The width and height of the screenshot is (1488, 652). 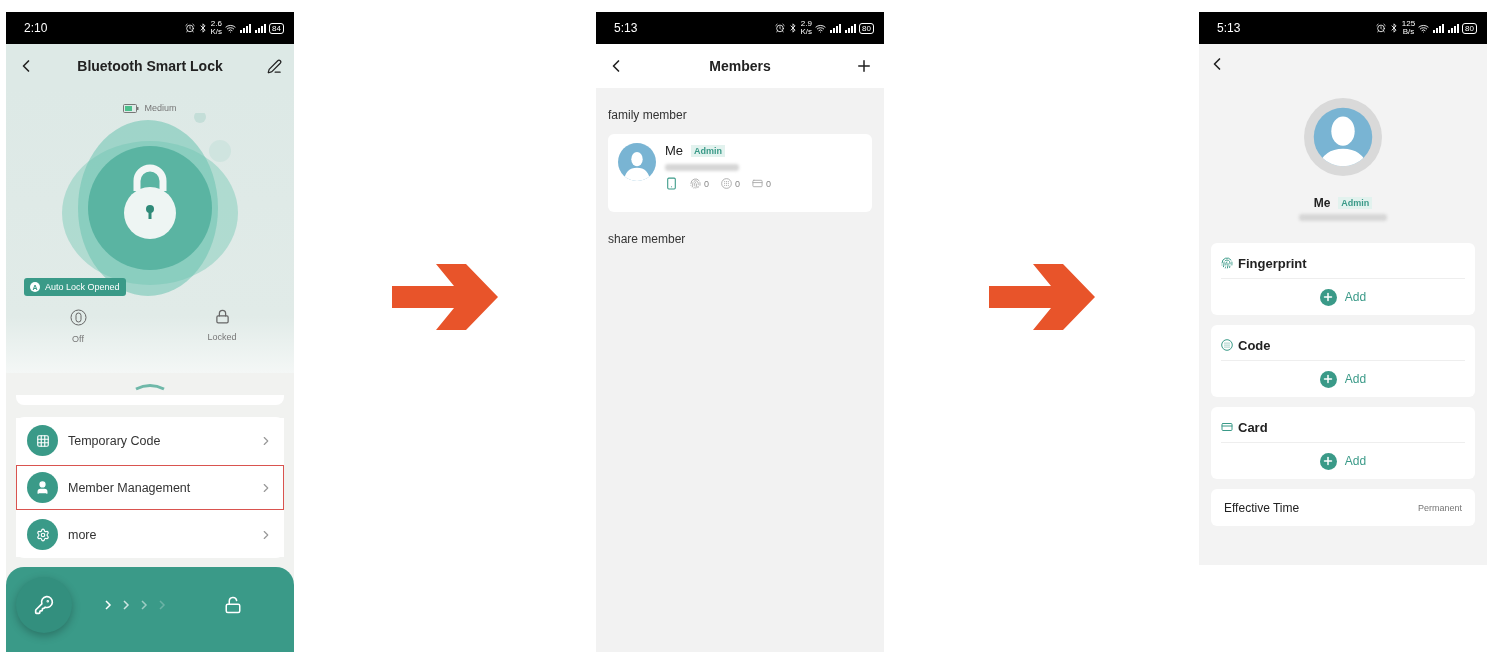 What do you see at coordinates (131, 108) in the screenshot?
I see `battery-icon` at bounding box center [131, 108].